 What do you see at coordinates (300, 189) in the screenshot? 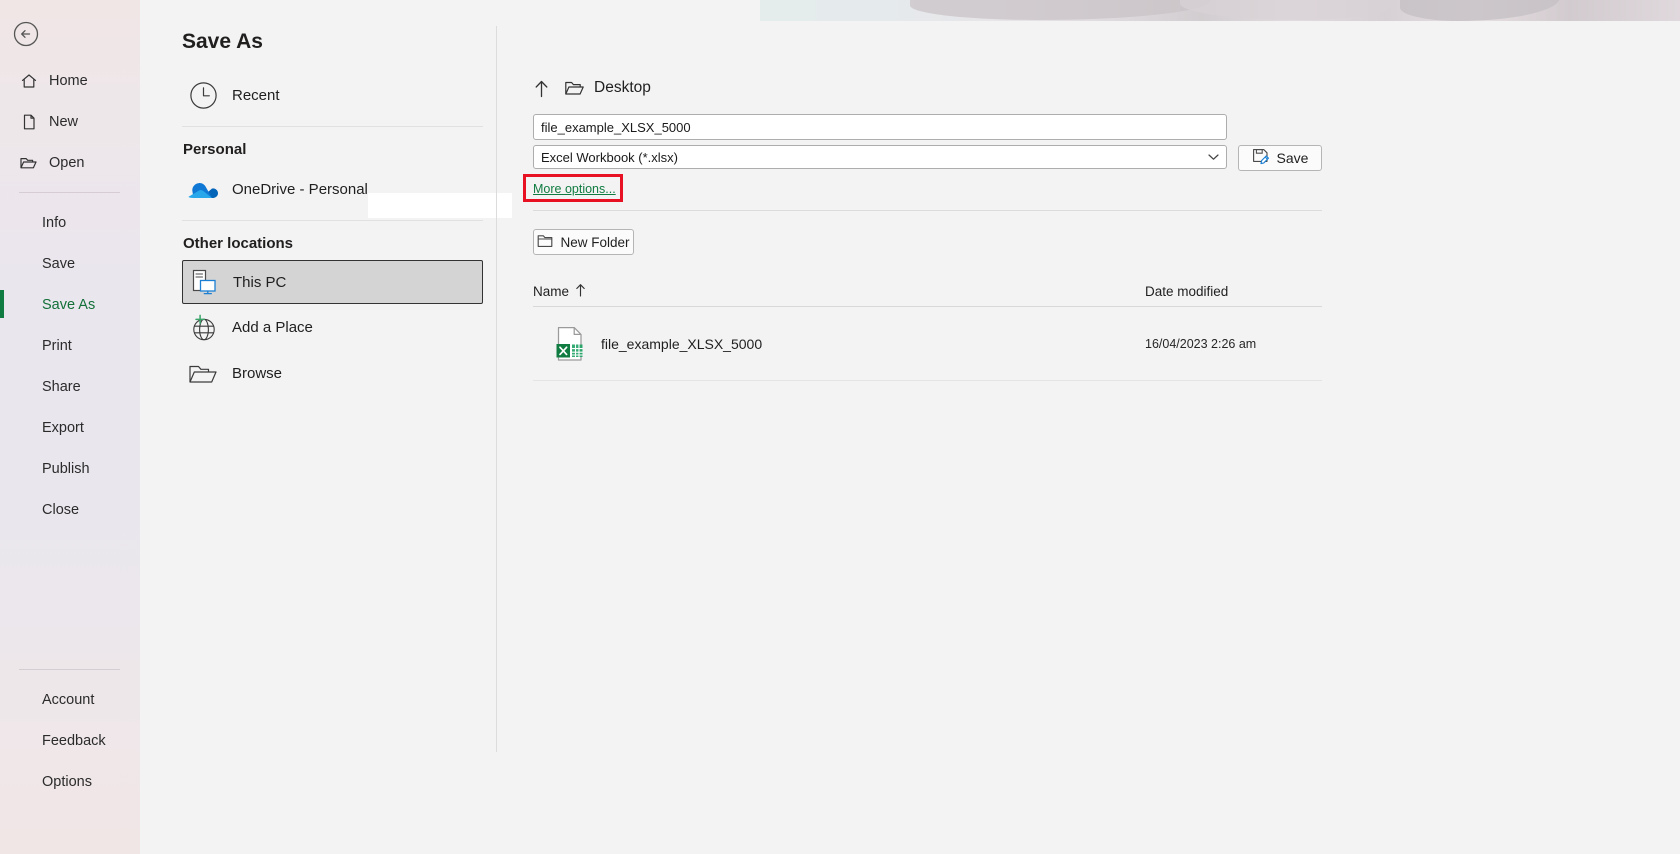
I see `place-item-label: OneDrive - Personal` at bounding box center [300, 189].